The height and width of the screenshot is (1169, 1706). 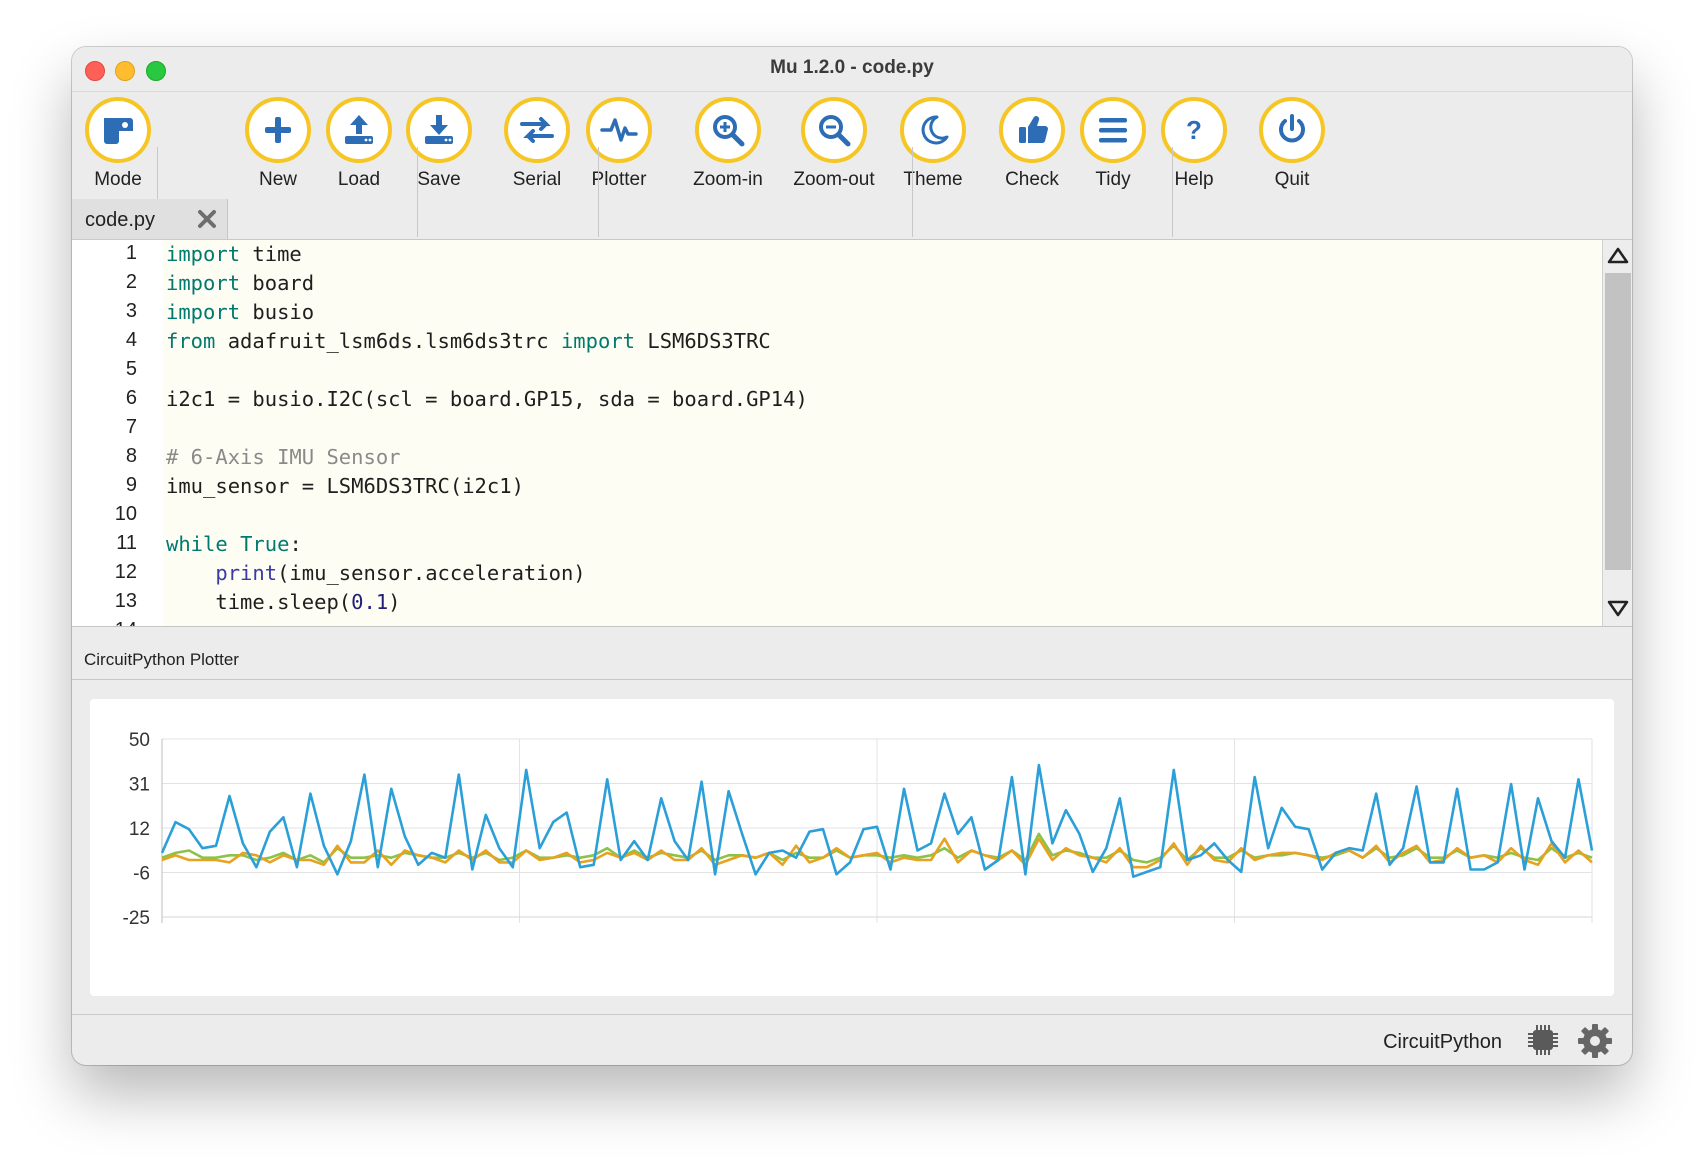 I want to click on editor-scrollbar, so click(x=1617, y=433).